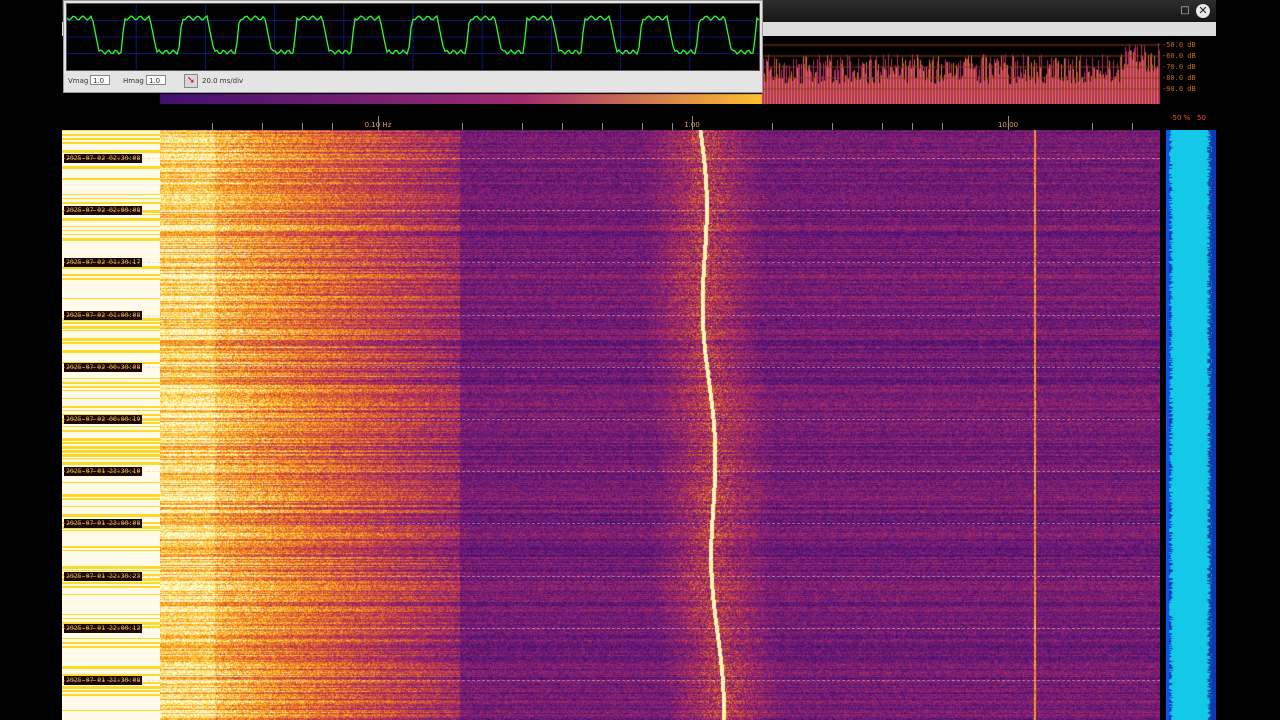 Image resolution: width=1280 pixels, height=720 pixels. Describe the element at coordinates (639, 117) in the screenshot. I see `frequency-axis: 0.10 Hz 1.00 10.00 -50 % 50` at that location.